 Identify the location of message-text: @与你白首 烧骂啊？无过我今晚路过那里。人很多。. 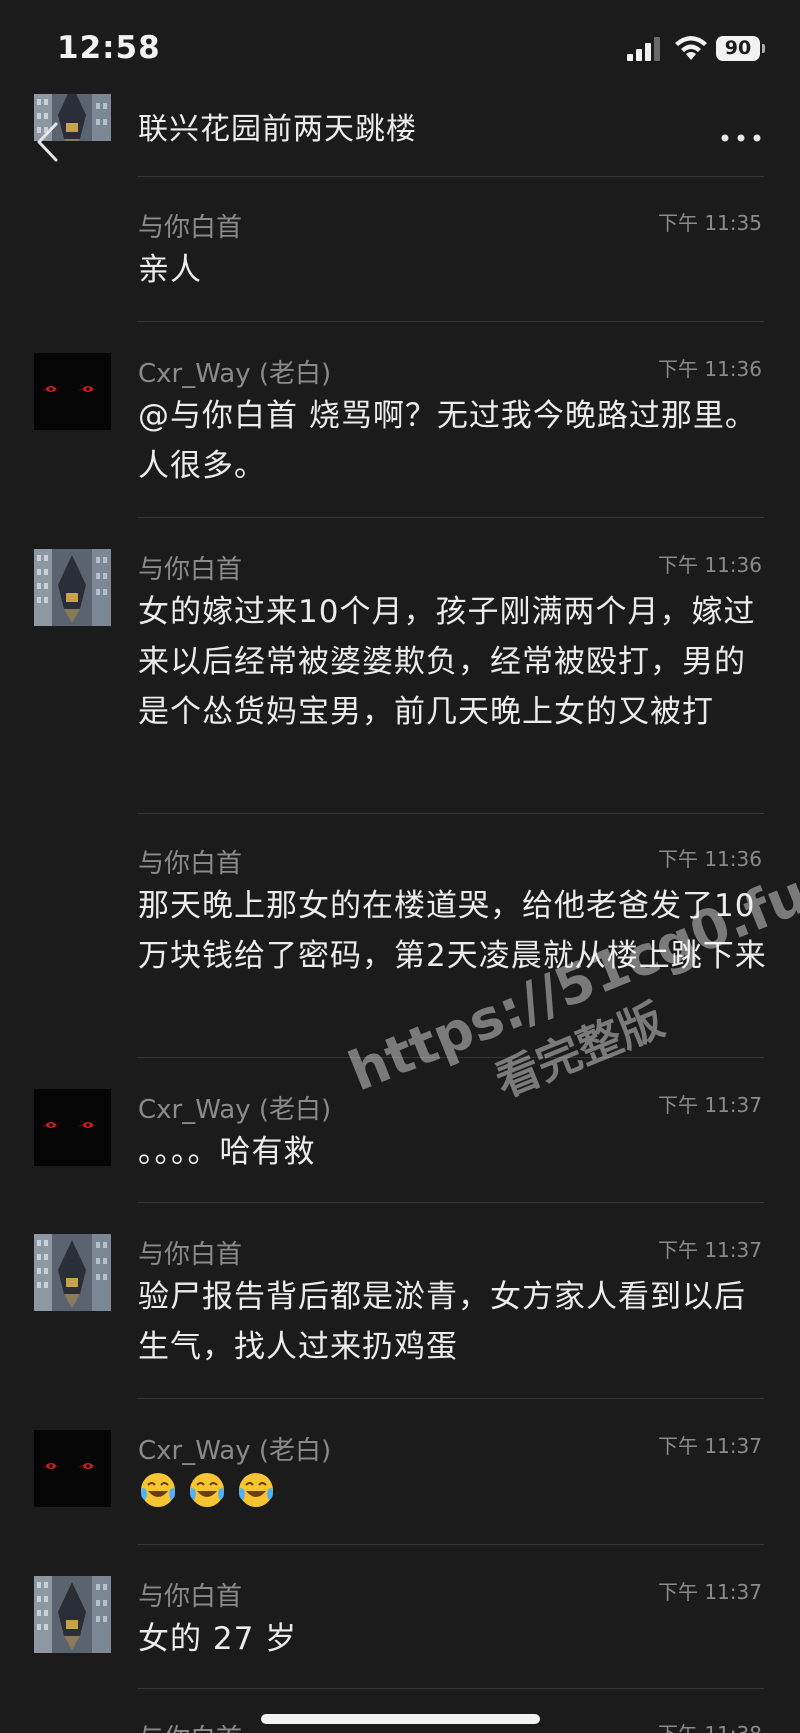
(447, 441).